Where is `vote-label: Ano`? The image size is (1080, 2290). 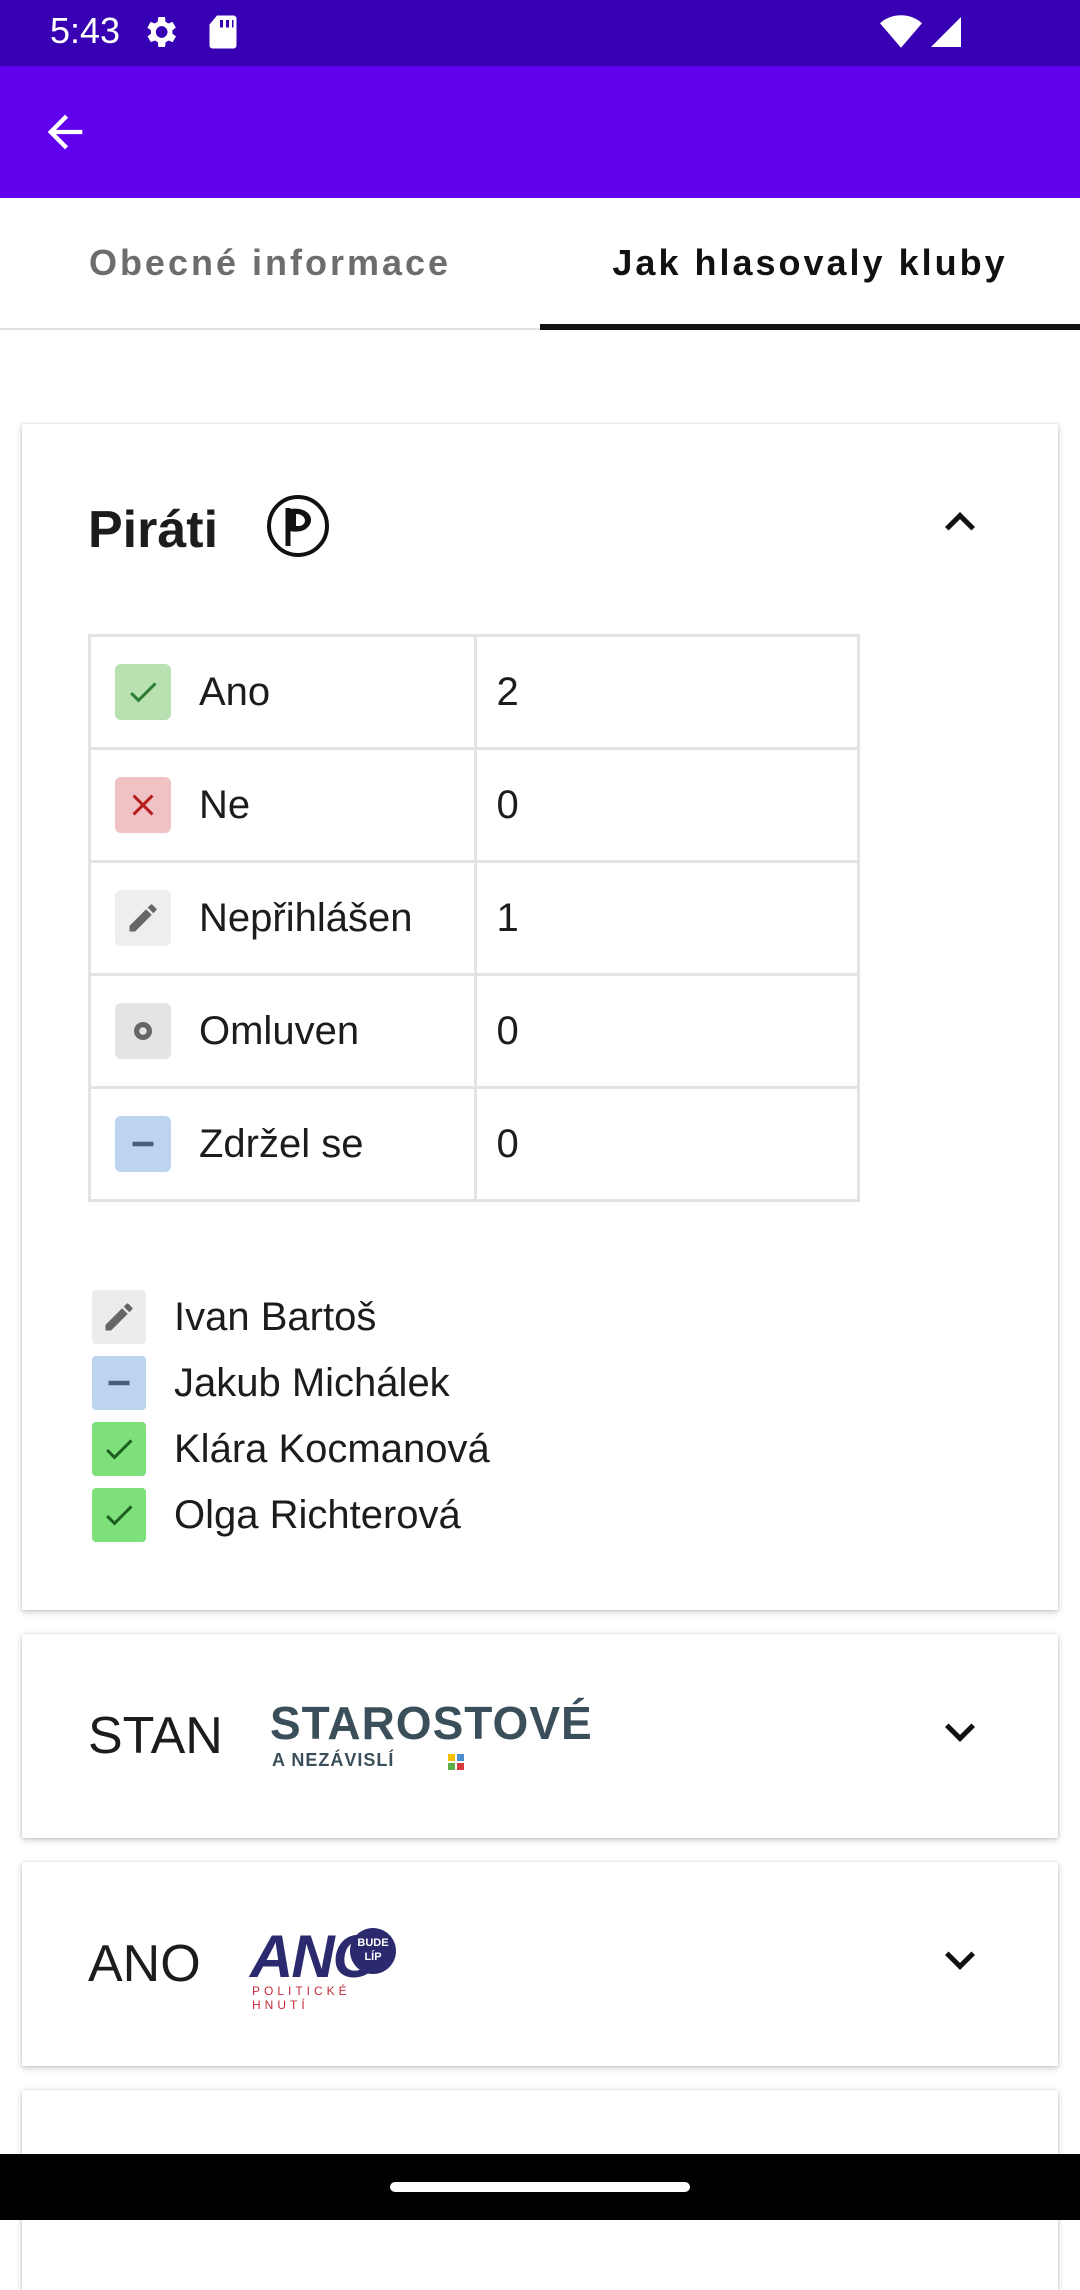
vote-label: Ano is located at coordinates (235, 691).